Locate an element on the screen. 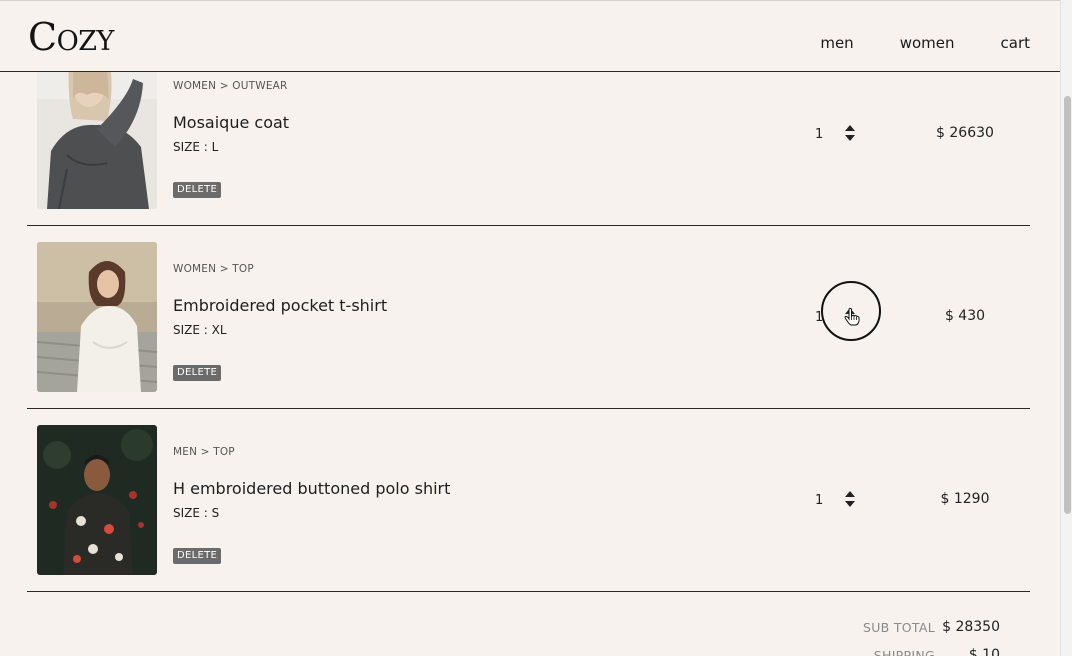  subtotal-value: $ 28350 is located at coordinates (971, 627).